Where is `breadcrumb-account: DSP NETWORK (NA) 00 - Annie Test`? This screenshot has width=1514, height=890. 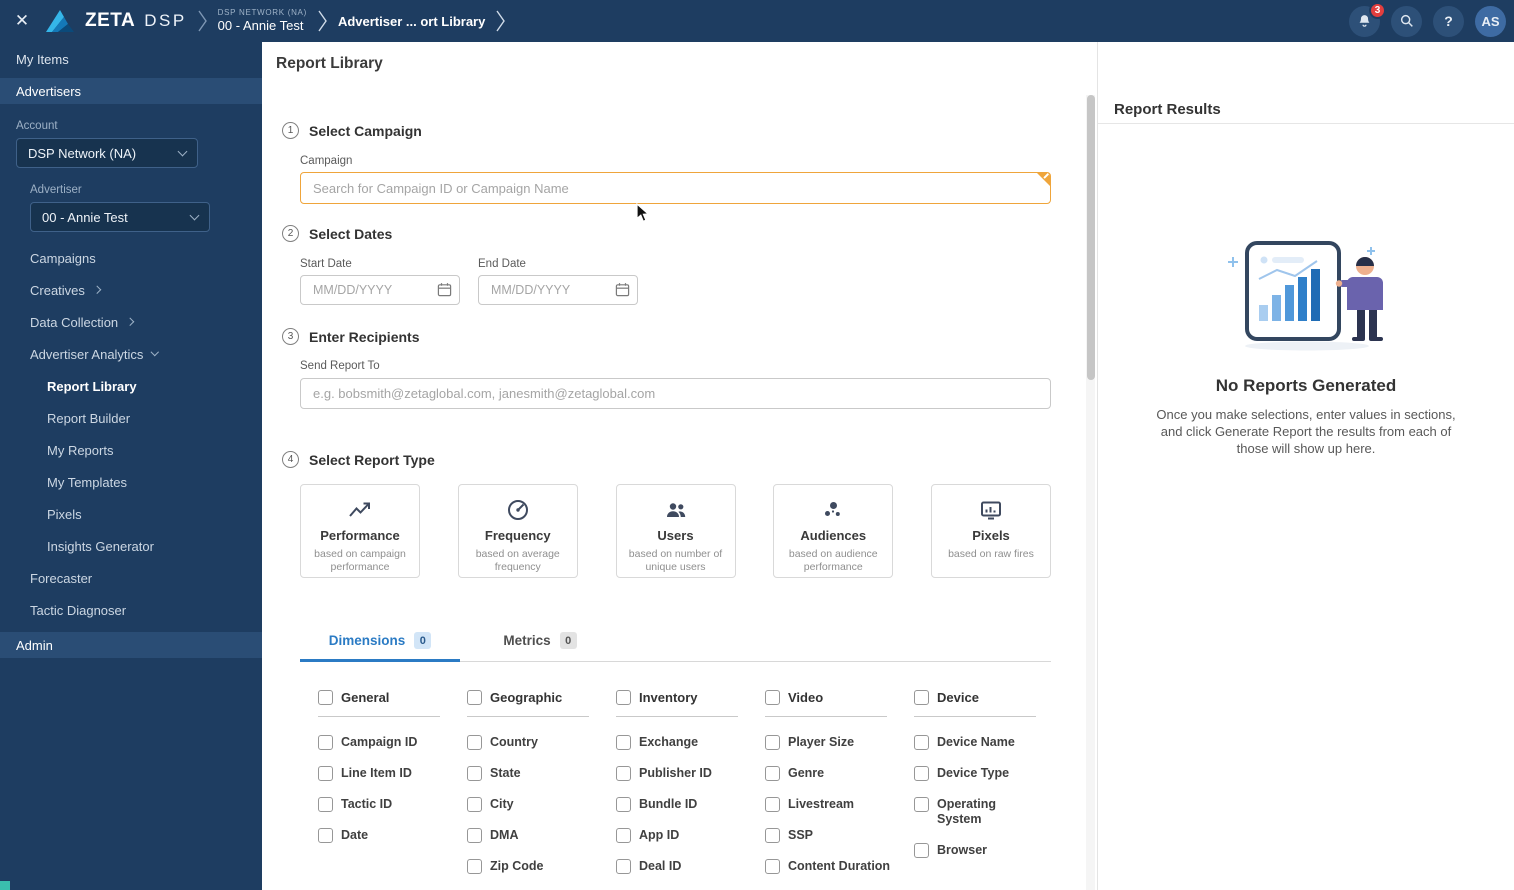
breadcrumb-account: DSP NETWORK (NA) 00 - Annie Test is located at coordinates (262, 20).